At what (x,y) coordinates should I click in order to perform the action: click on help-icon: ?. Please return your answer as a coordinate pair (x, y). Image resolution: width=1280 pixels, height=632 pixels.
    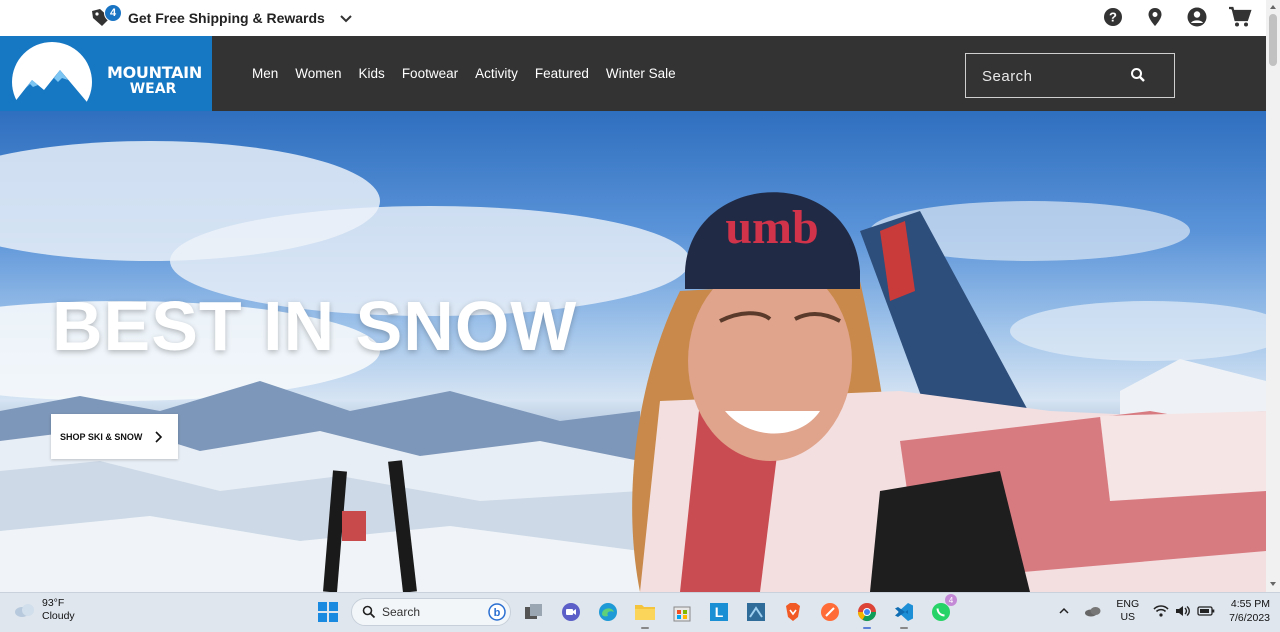
    Looking at the image, I should click on (1114, 18).